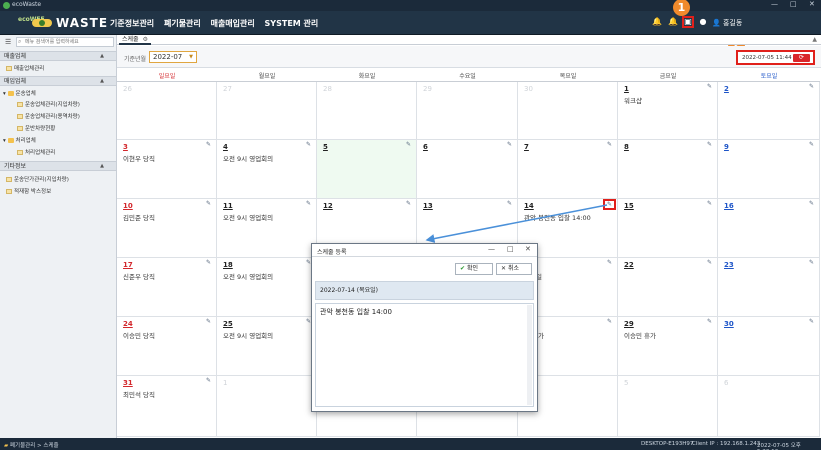  I want to click on calendar-day-cell: 30 ✎, so click(769, 346).